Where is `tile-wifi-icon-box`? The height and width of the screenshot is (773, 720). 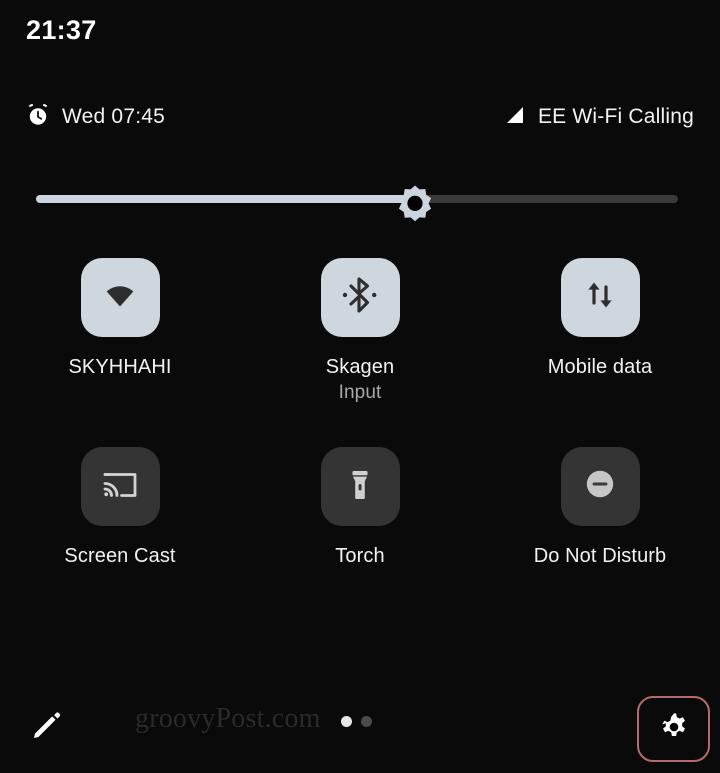
tile-wifi-icon-box is located at coordinates (120, 297).